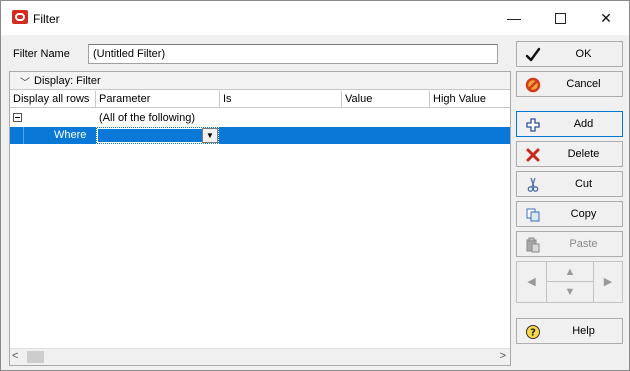 The image size is (630, 371). I want to click on checkmark-icon, so click(533, 55).